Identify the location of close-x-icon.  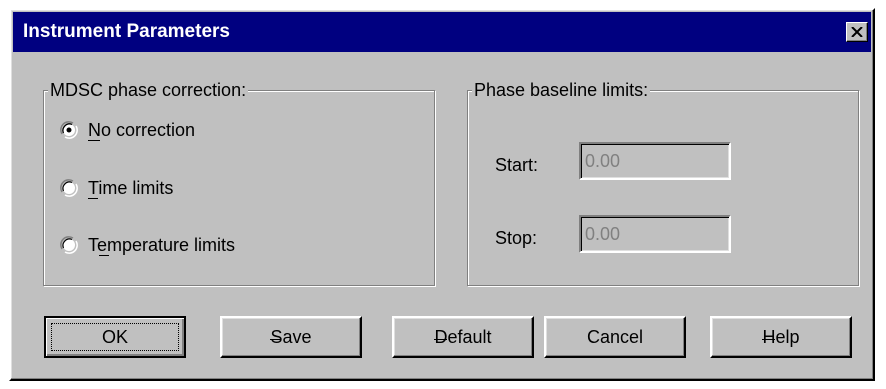
(857, 32).